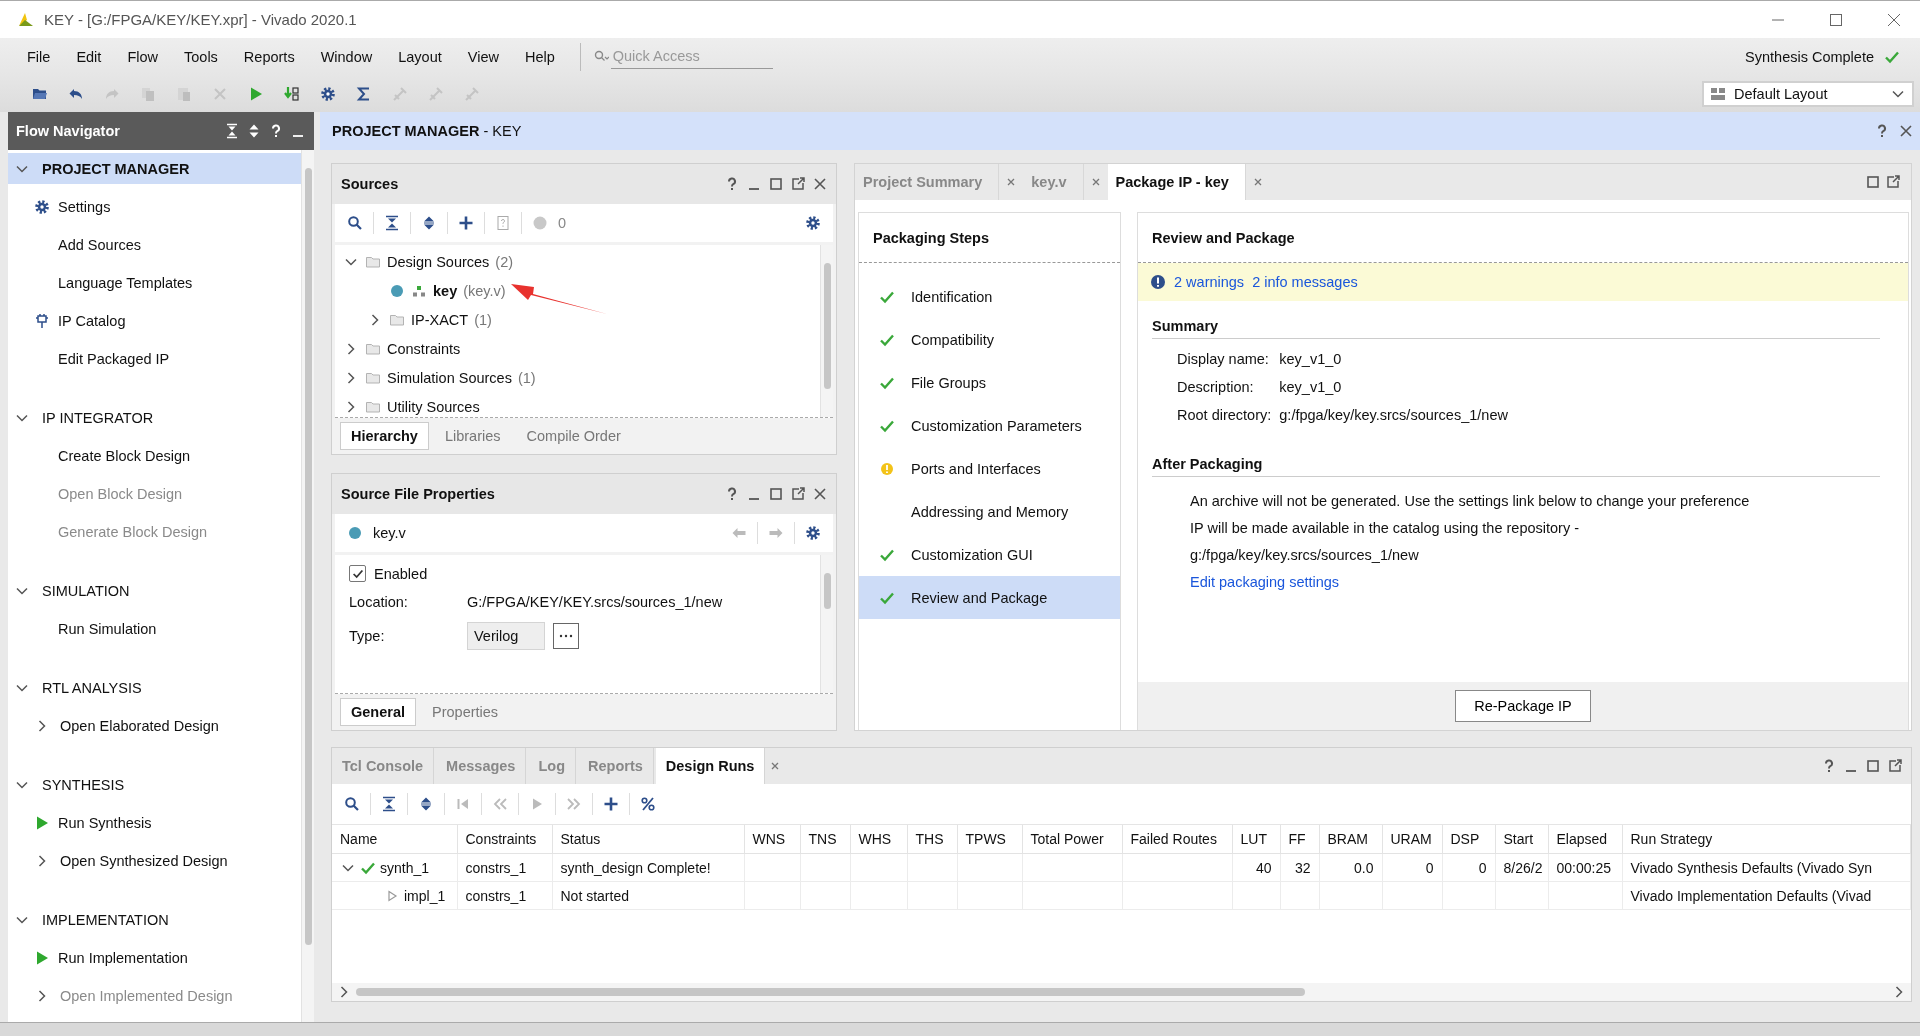 This screenshot has width=1920, height=1036. Describe the element at coordinates (648, 839) in the screenshot. I see `column-header: Status` at that location.